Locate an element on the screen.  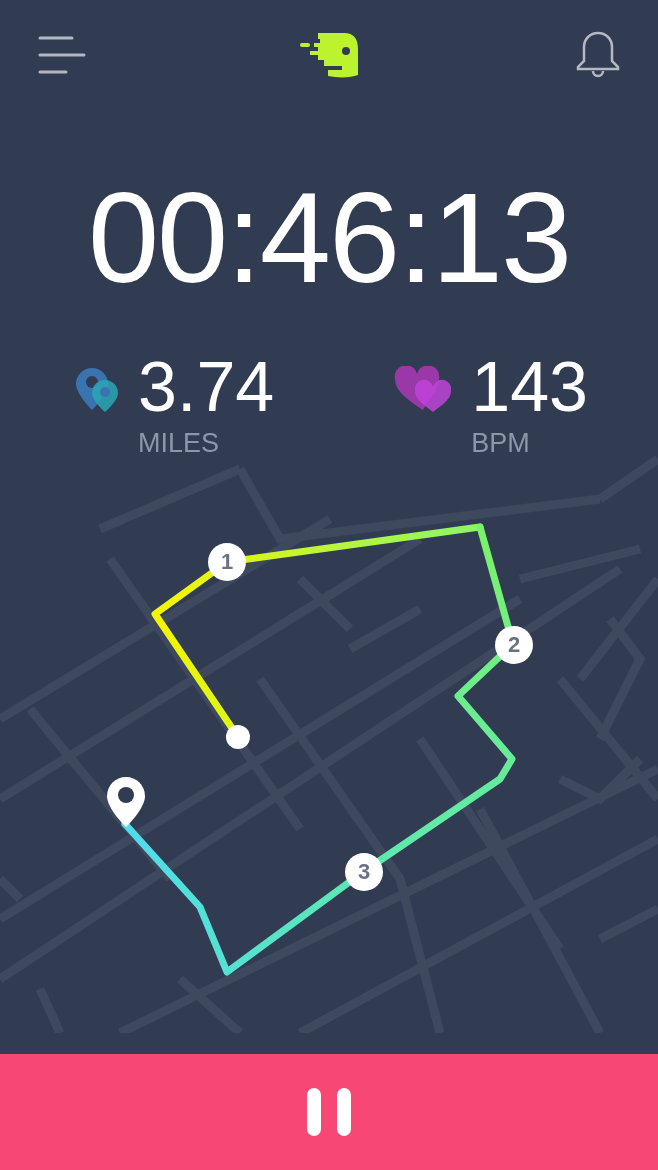
elapsed-time: 00:46:13 is located at coordinates (329, 238).